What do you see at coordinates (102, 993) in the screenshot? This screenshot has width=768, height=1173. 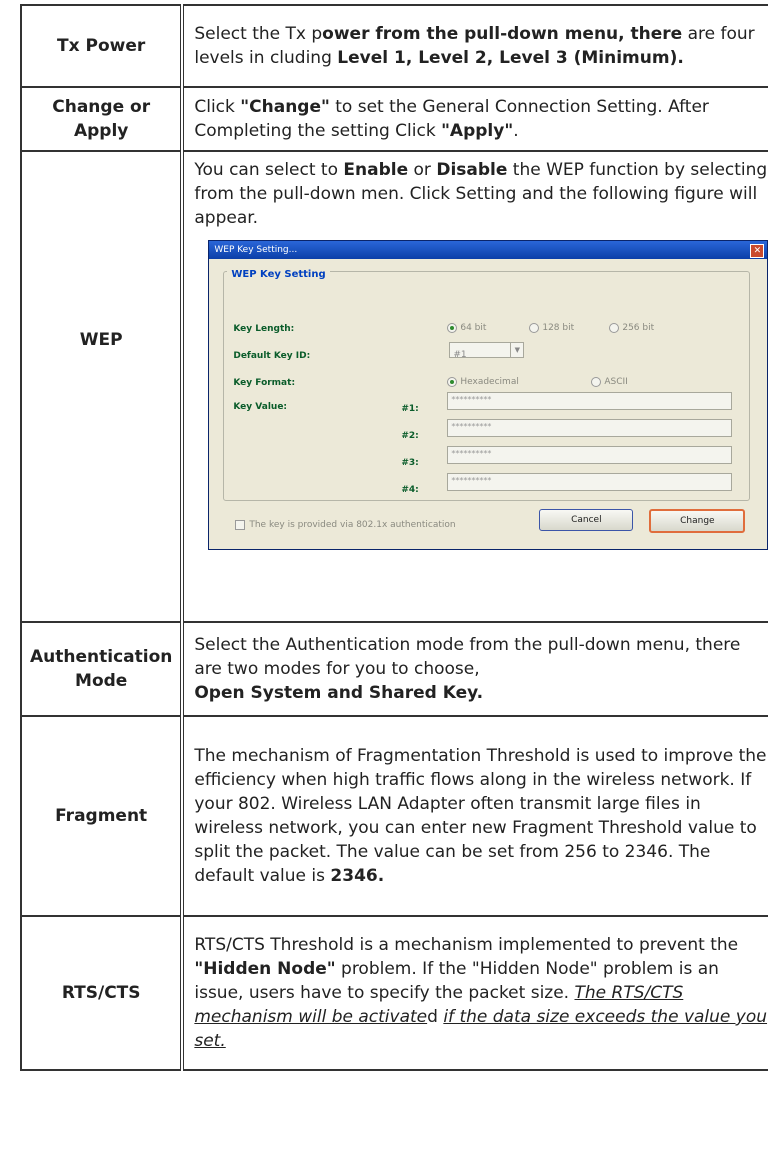 I see `row-label: RTS/CTS` at bounding box center [102, 993].